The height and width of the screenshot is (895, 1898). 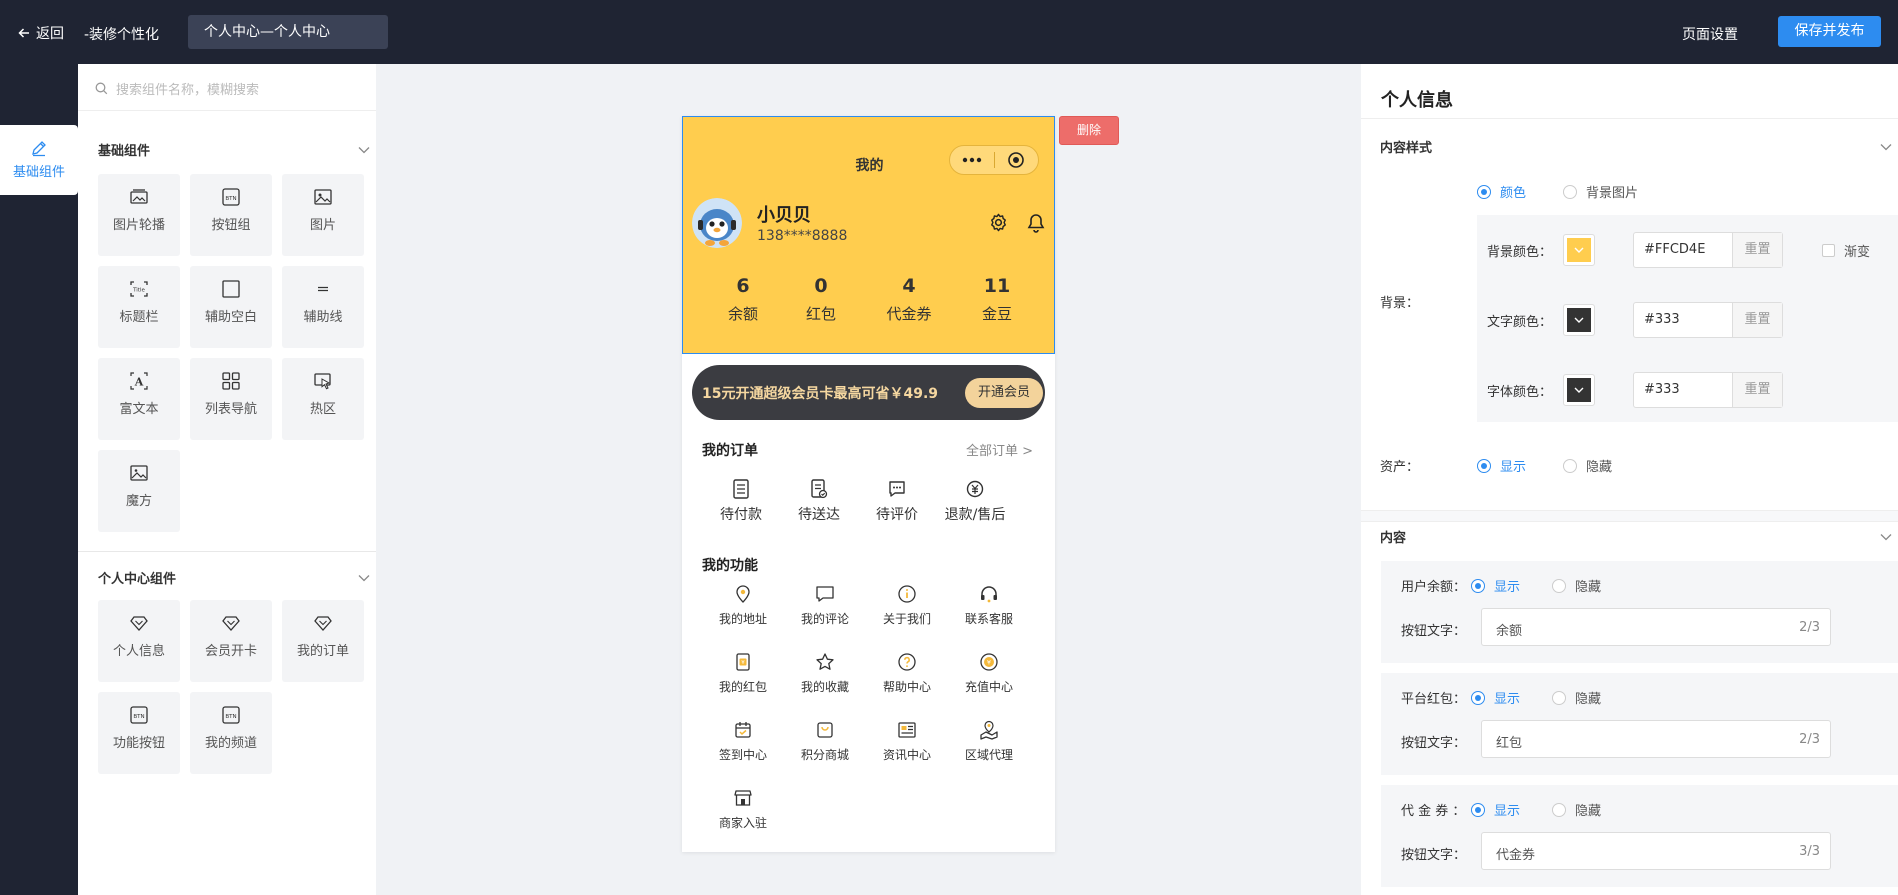 What do you see at coordinates (1710, 34) in the screenshot?
I see `page-settings-button: 页面设置` at bounding box center [1710, 34].